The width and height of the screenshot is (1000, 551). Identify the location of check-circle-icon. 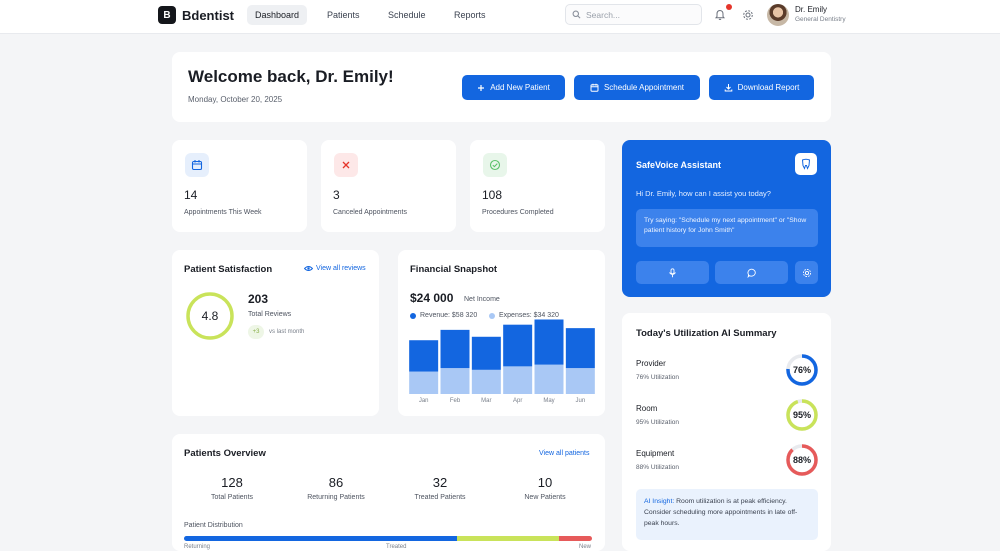
(495, 165).